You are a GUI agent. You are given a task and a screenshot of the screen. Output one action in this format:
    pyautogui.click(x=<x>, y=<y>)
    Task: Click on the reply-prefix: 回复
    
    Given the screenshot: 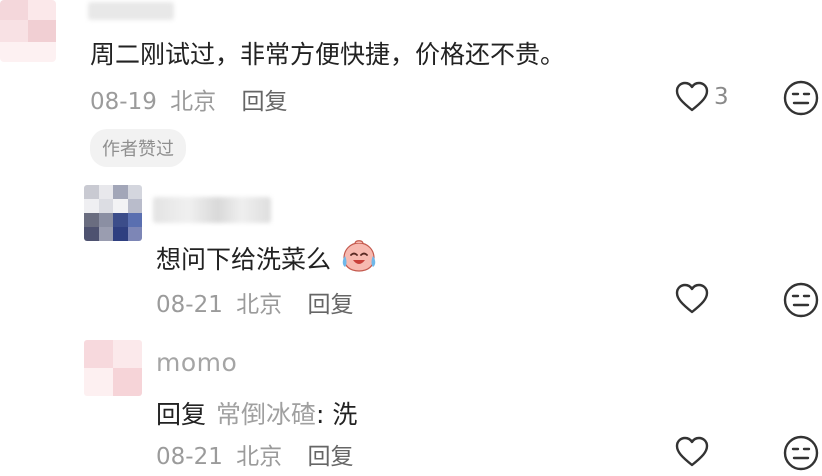 What is the action you would take?
    pyautogui.click(x=181, y=414)
    